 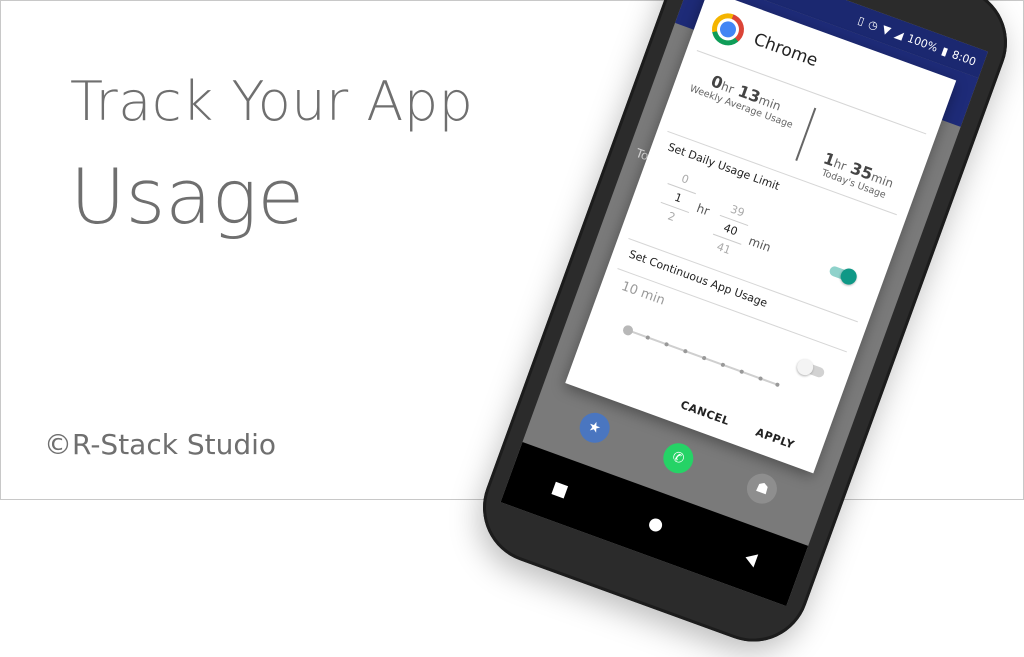 What do you see at coordinates (750, 559) in the screenshot?
I see `back-button` at bounding box center [750, 559].